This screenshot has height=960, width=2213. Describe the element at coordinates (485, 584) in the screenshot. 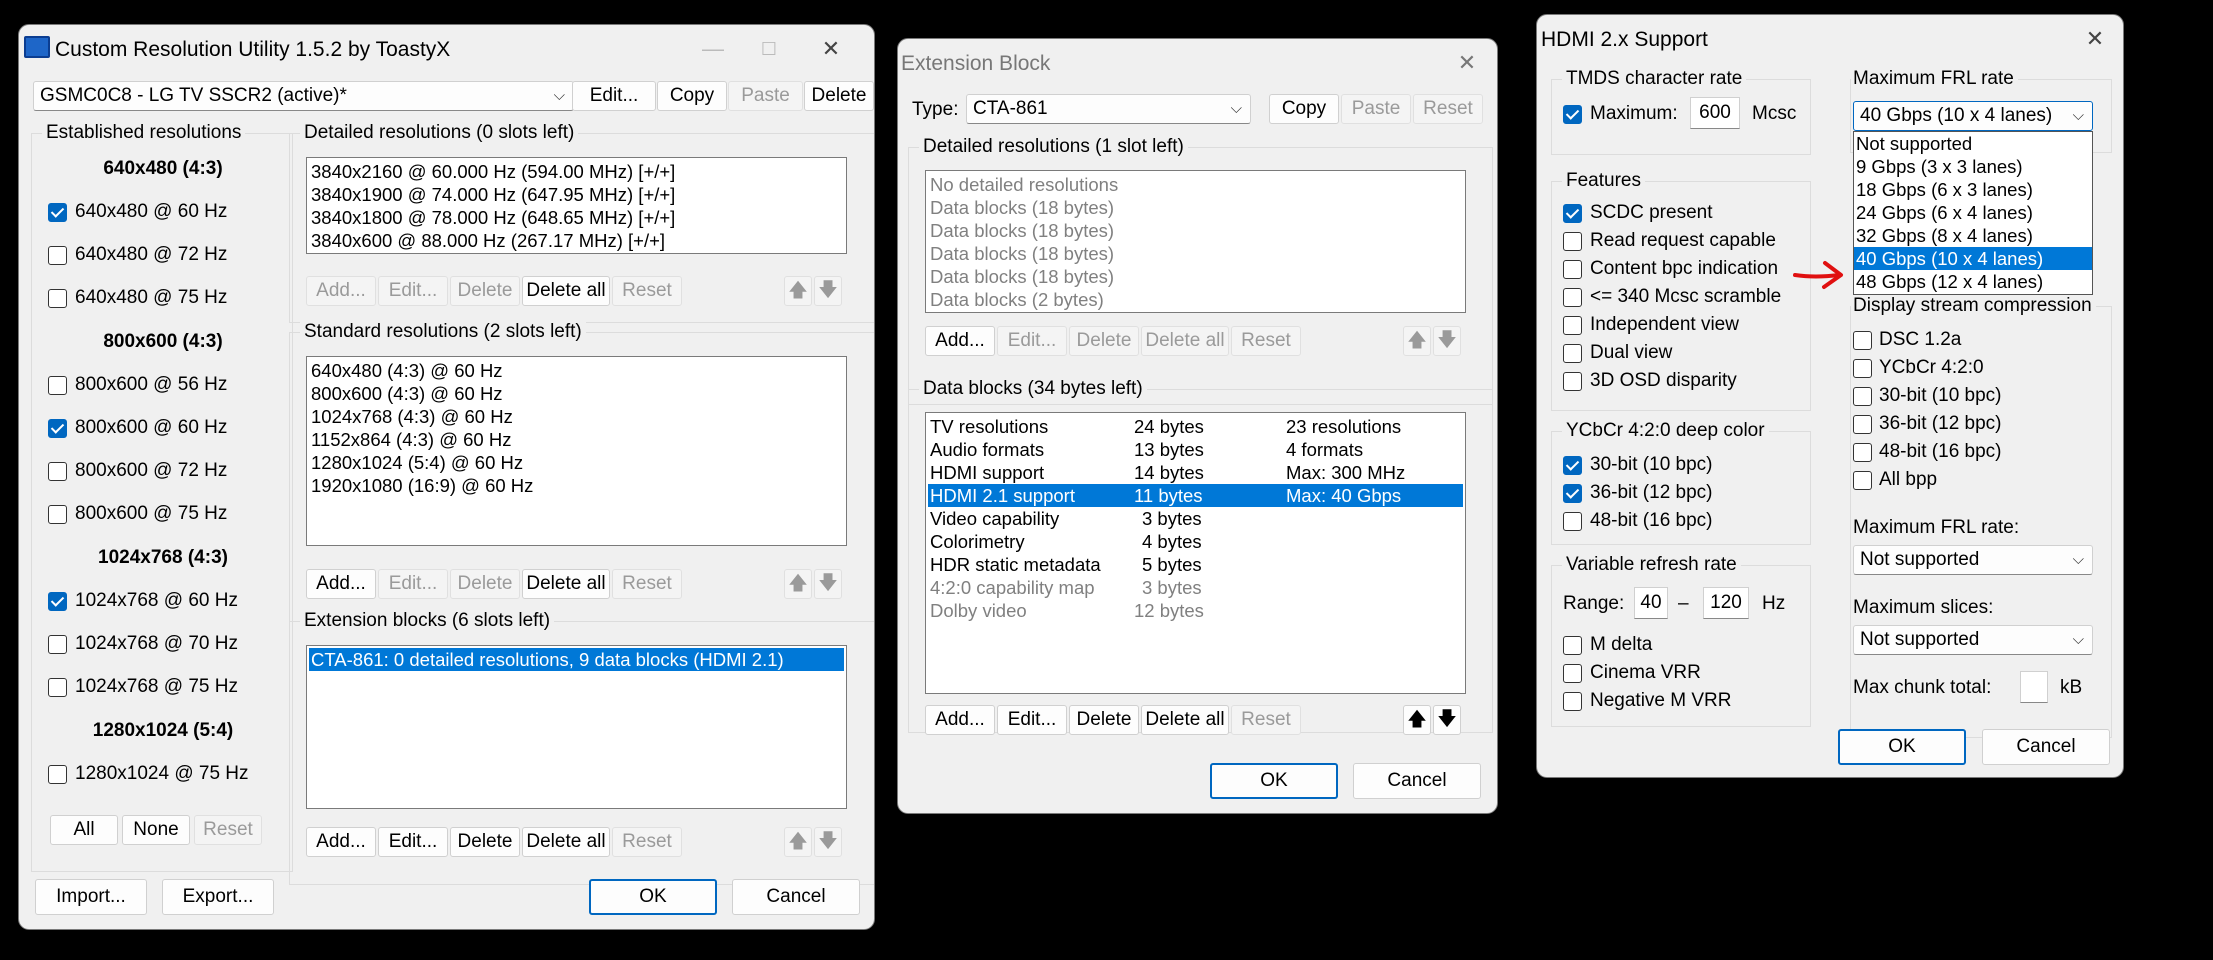

I see `standard-delete-button: Delete` at that location.